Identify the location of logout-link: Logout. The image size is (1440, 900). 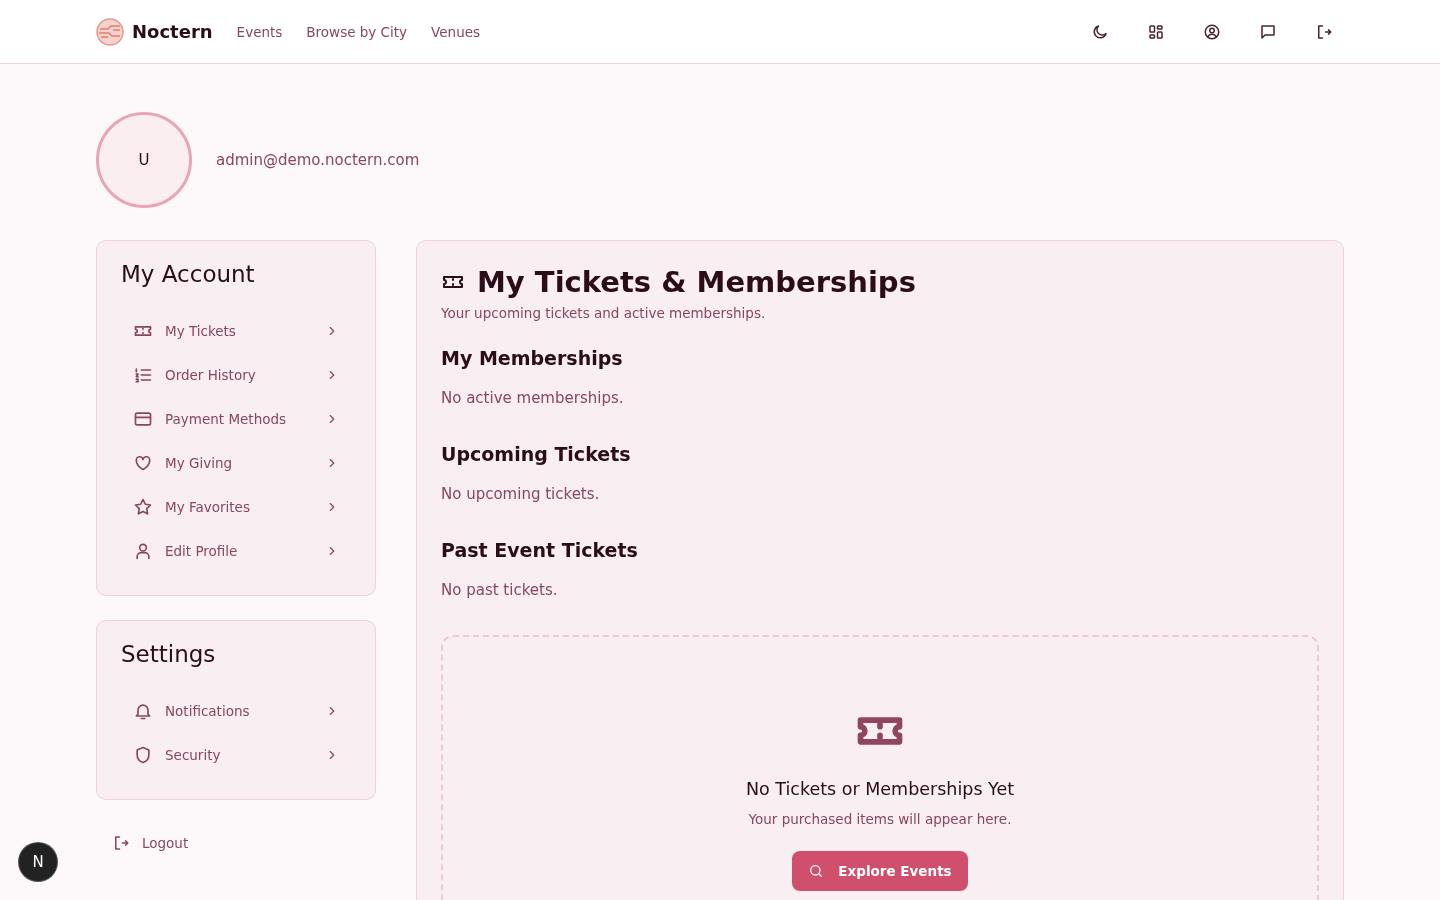
(236, 843).